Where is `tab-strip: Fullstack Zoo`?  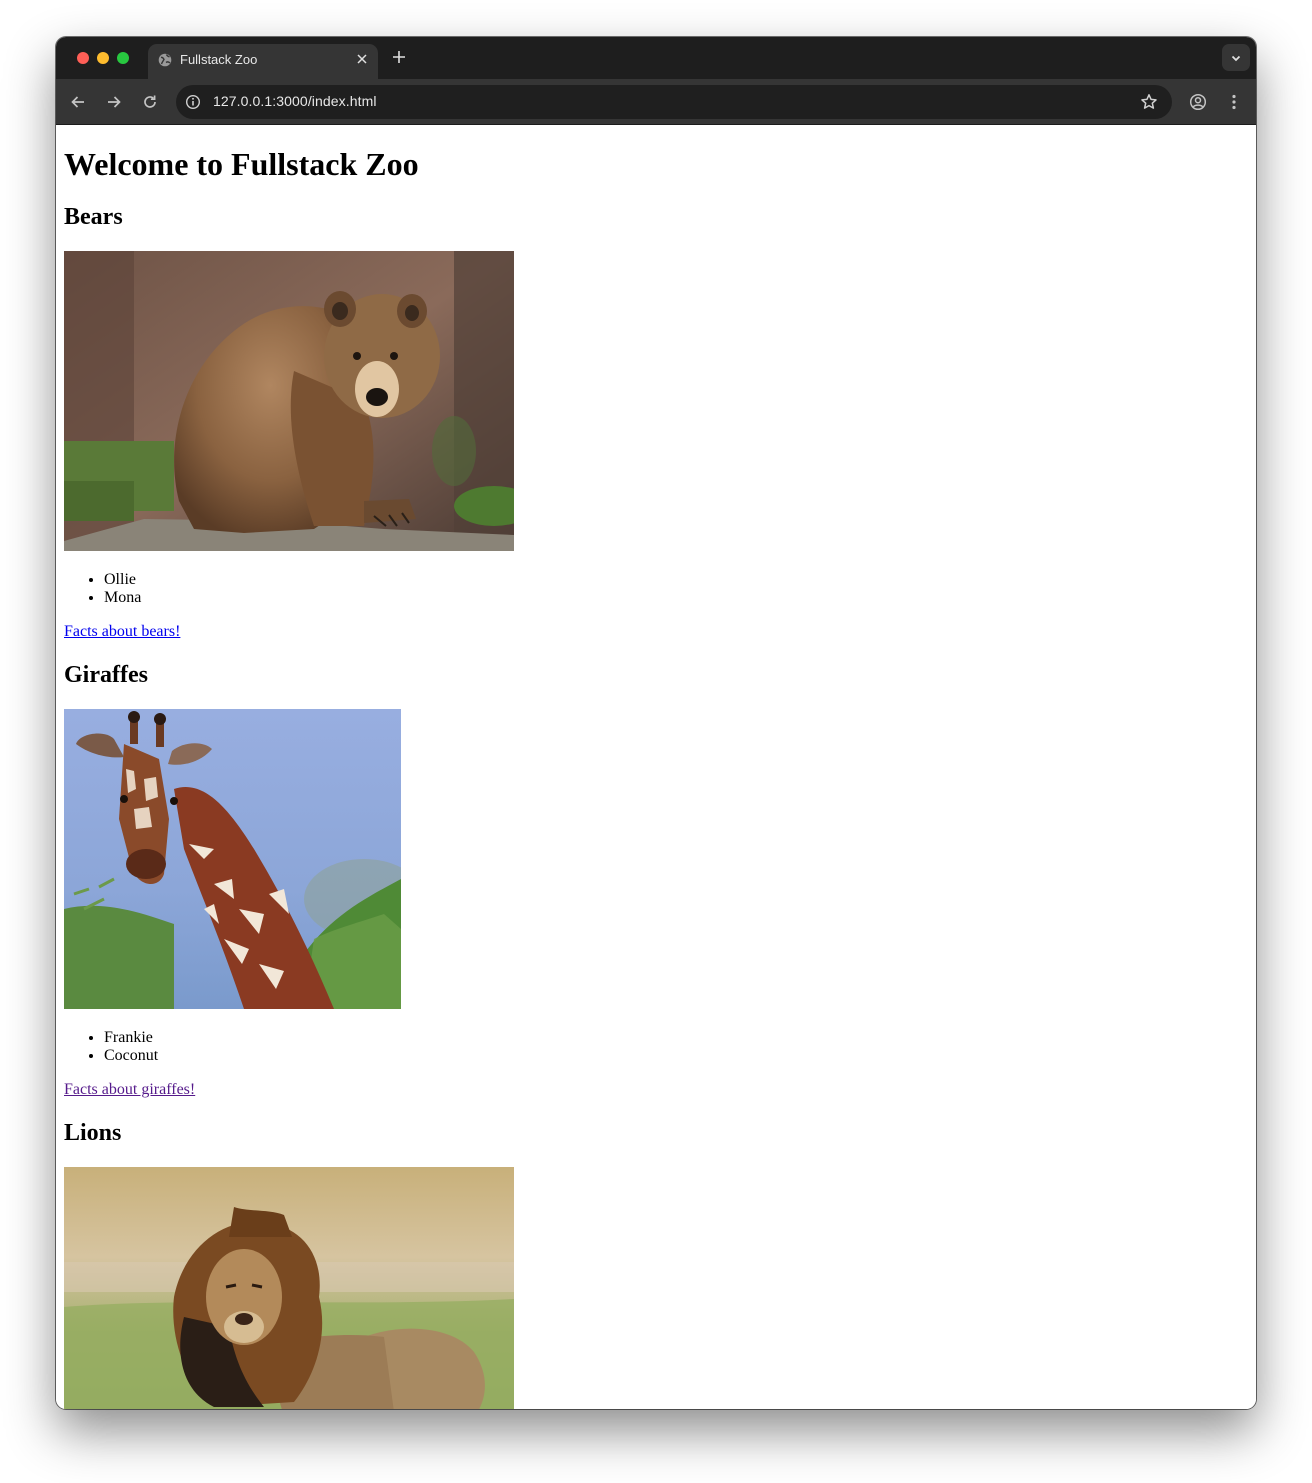 tab-strip: Fullstack Zoo is located at coordinates (656, 58).